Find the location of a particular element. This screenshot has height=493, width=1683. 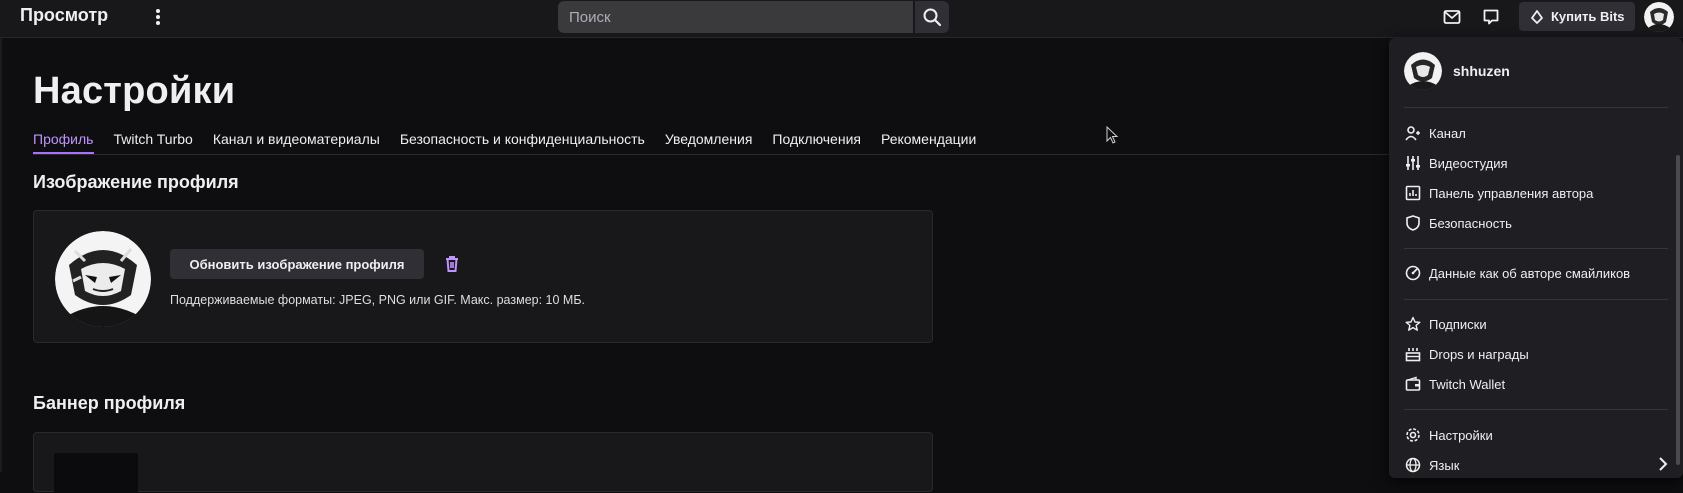

user-avatar-button is located at coordinates (1659, 17).